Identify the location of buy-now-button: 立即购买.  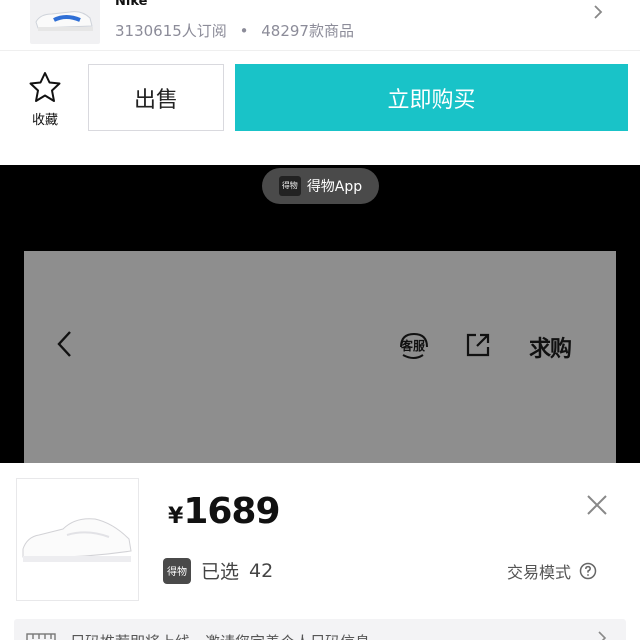
(431, 97).